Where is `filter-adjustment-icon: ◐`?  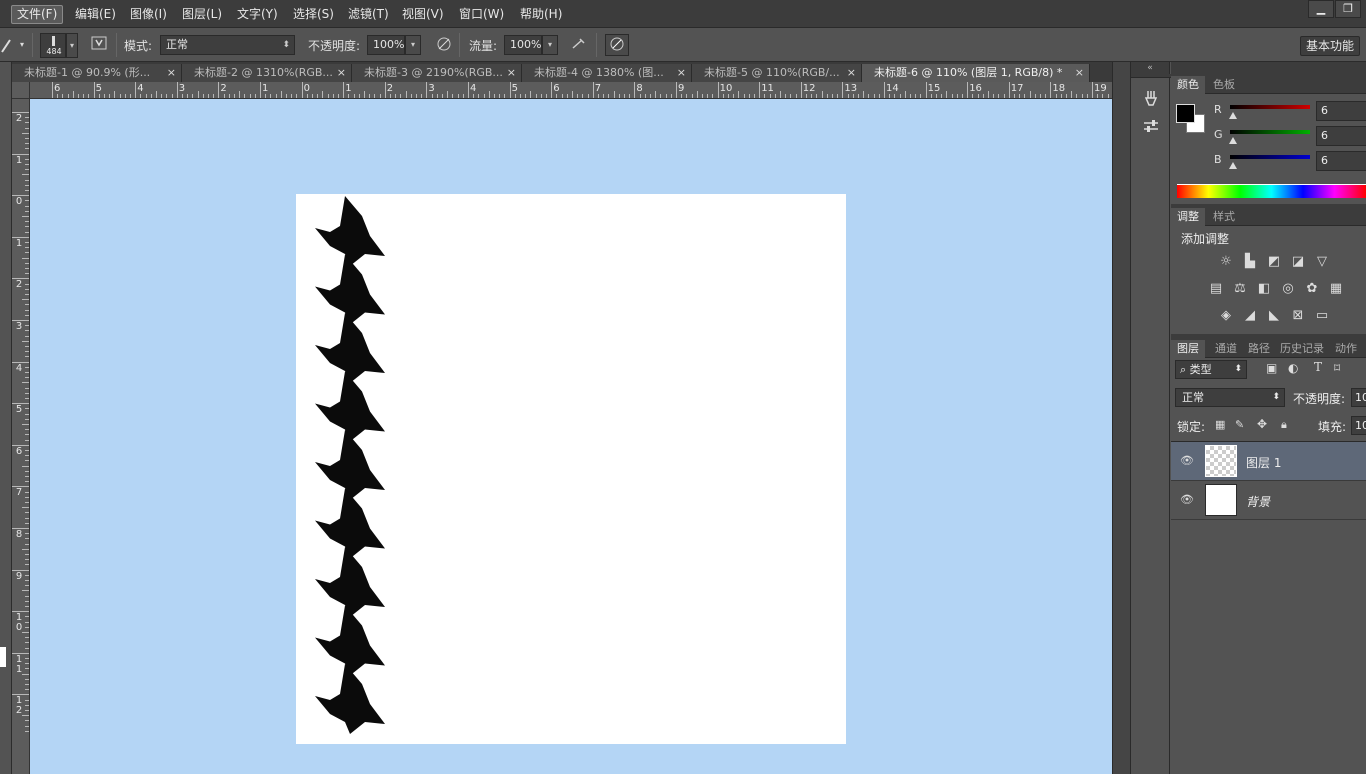 filter-adjustment-icon: ◐ is located at coordinates (1293, 368).